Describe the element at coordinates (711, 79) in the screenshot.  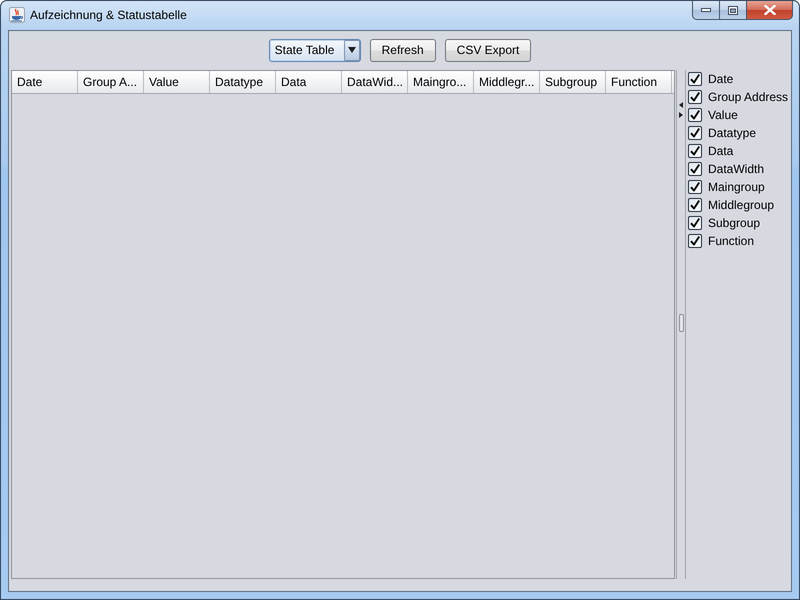
I see `column-toggle: Date` at that location.